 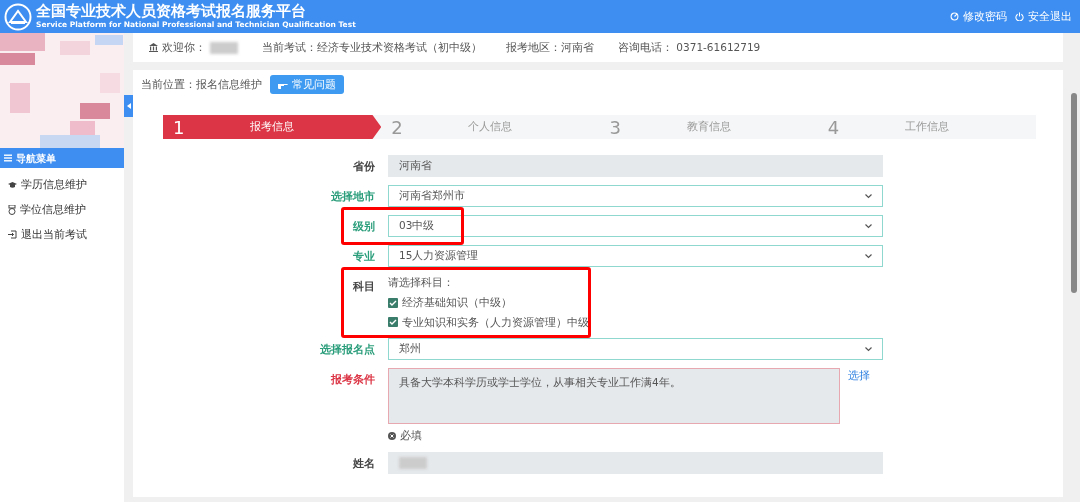 I want to click on field-label: 省份, so click(x=364, y=166).